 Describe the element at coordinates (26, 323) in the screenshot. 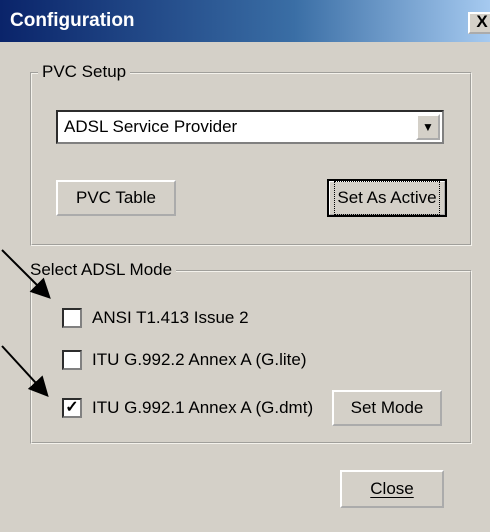

I see `annotation-arrows` at that location.